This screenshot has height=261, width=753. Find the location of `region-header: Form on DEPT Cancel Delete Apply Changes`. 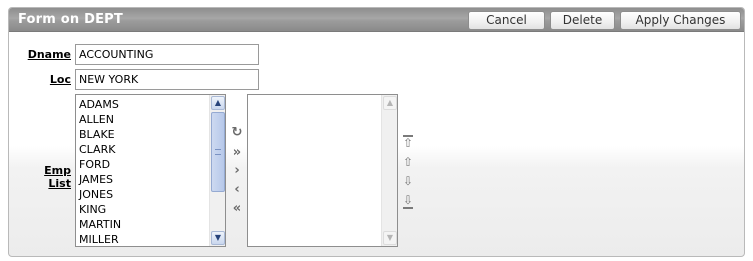

region-header: Form on DEPT Cancel Delete Apply Changes is located at coordinates (376, 20).